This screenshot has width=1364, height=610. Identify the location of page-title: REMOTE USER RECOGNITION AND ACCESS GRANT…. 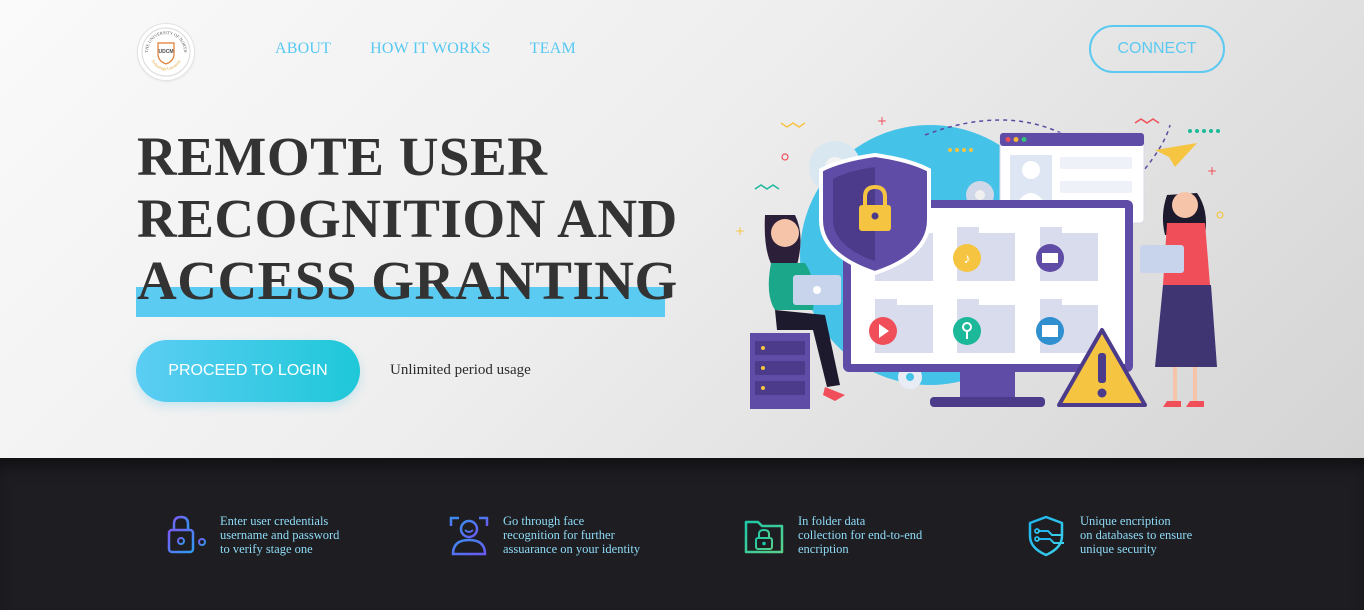
(417, 219).